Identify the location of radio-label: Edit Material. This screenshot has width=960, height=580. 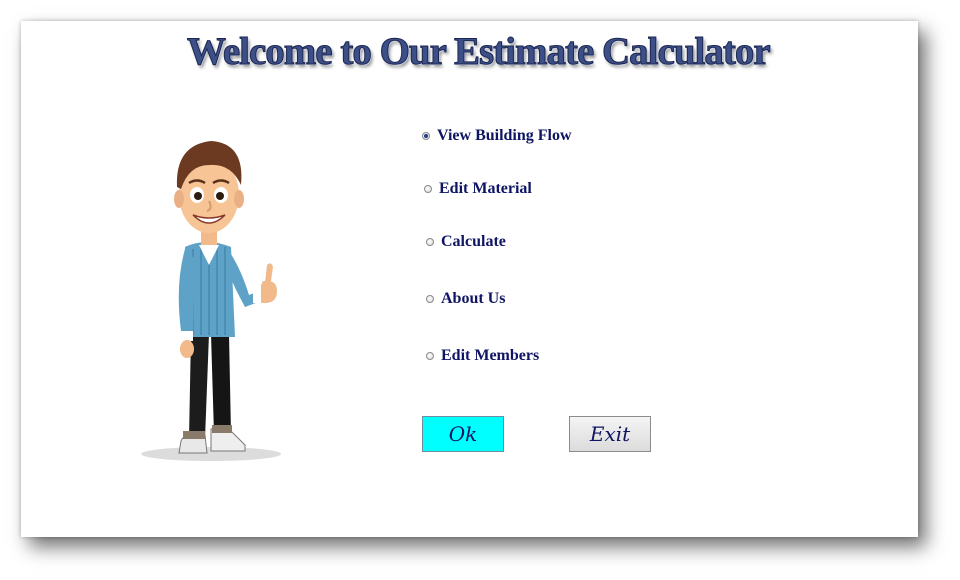
(485, 188).